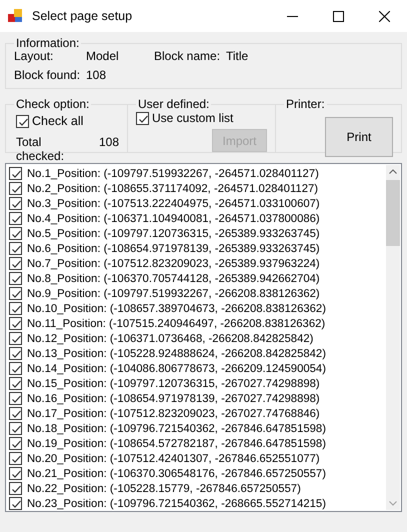 This screenshot has width=407, height=532. I want to click on list-item: No.9_Position: (-109797.519932267, -266208.838126362), so click(173, 294).